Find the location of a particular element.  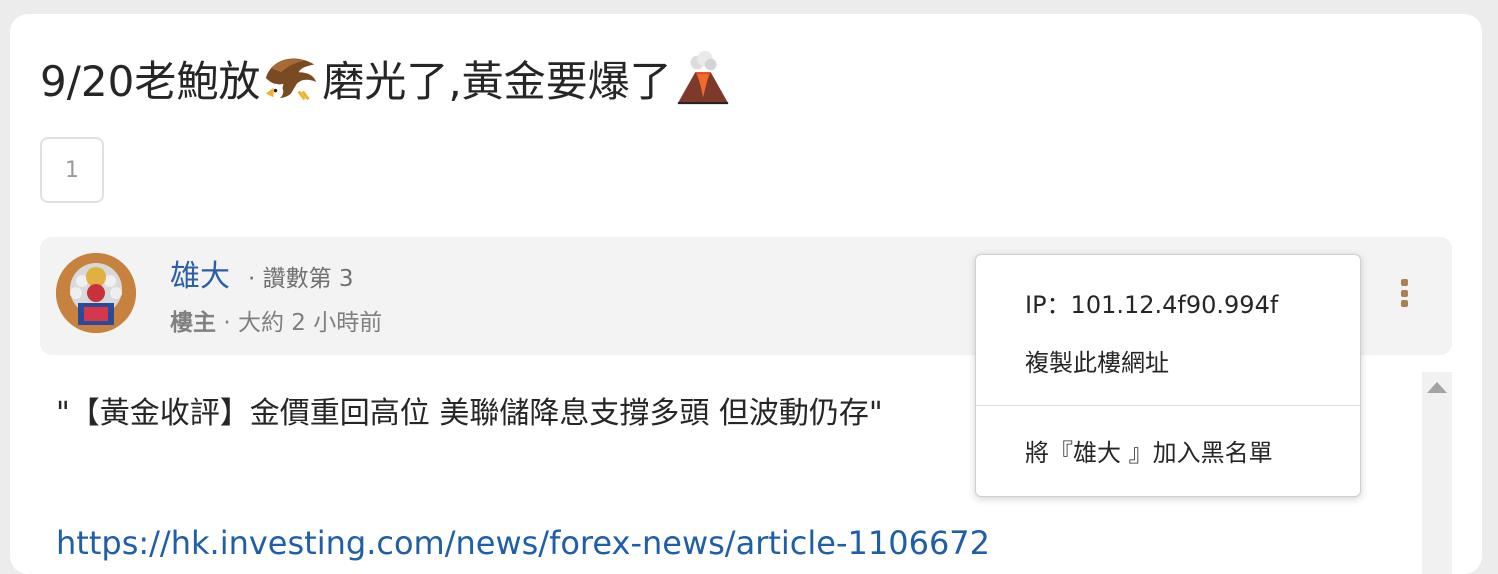

op-badge: 樓主 is located at coordinates (193, 323).